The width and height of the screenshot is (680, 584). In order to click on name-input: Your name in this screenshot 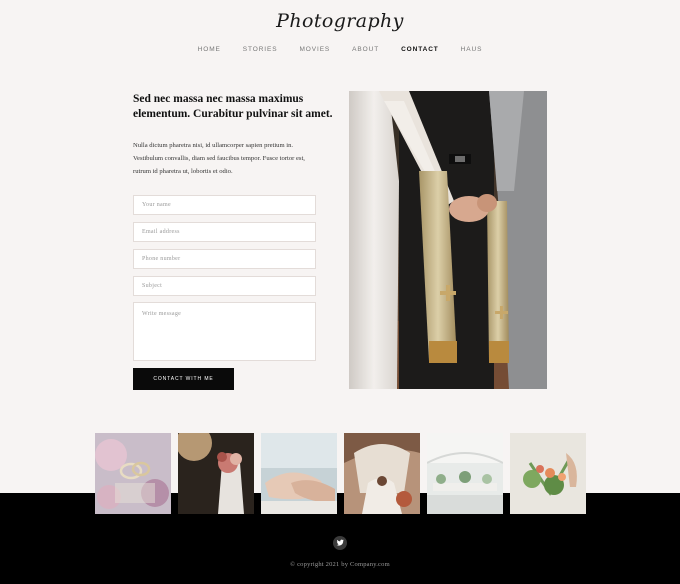, I will do `click(224, 205)`.